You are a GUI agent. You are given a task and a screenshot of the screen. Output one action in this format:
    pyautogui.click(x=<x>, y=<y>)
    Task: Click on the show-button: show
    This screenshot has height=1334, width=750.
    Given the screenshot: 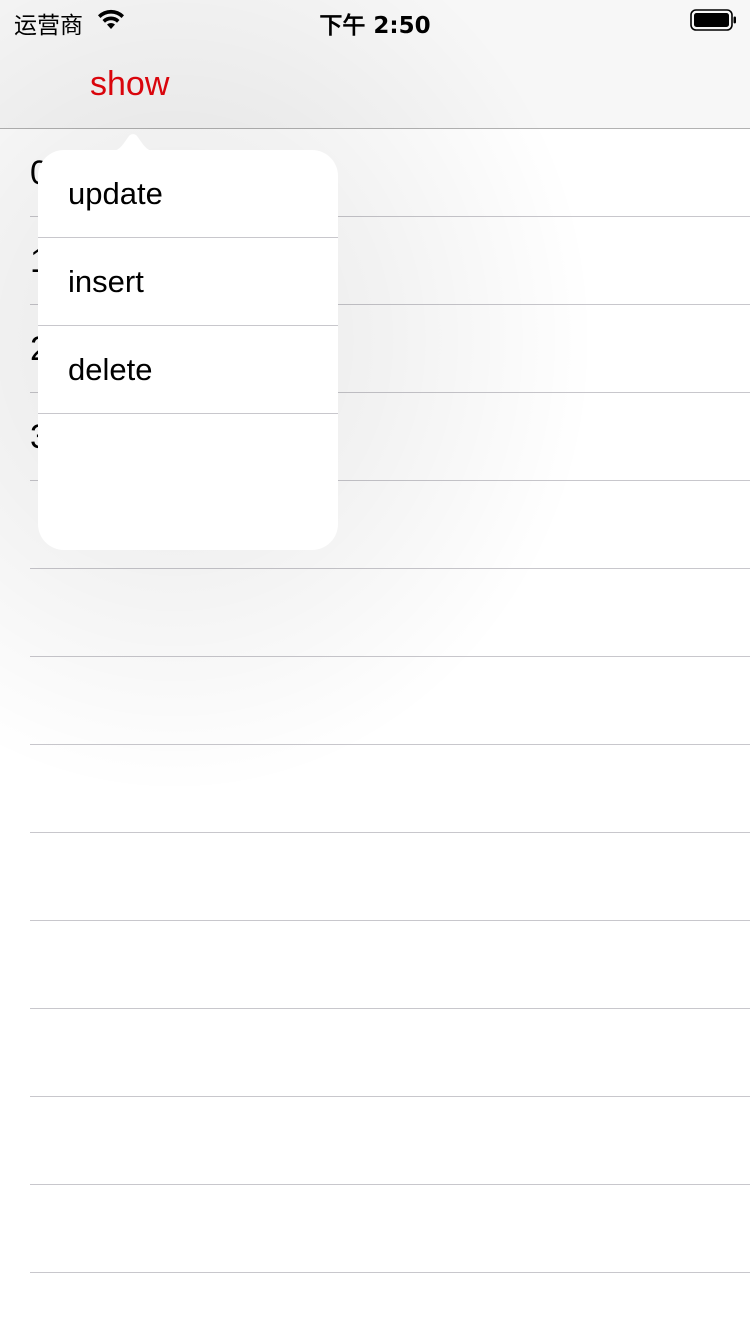 What is the action you would take?
    pyautogui.click(x=129, y=84)
    